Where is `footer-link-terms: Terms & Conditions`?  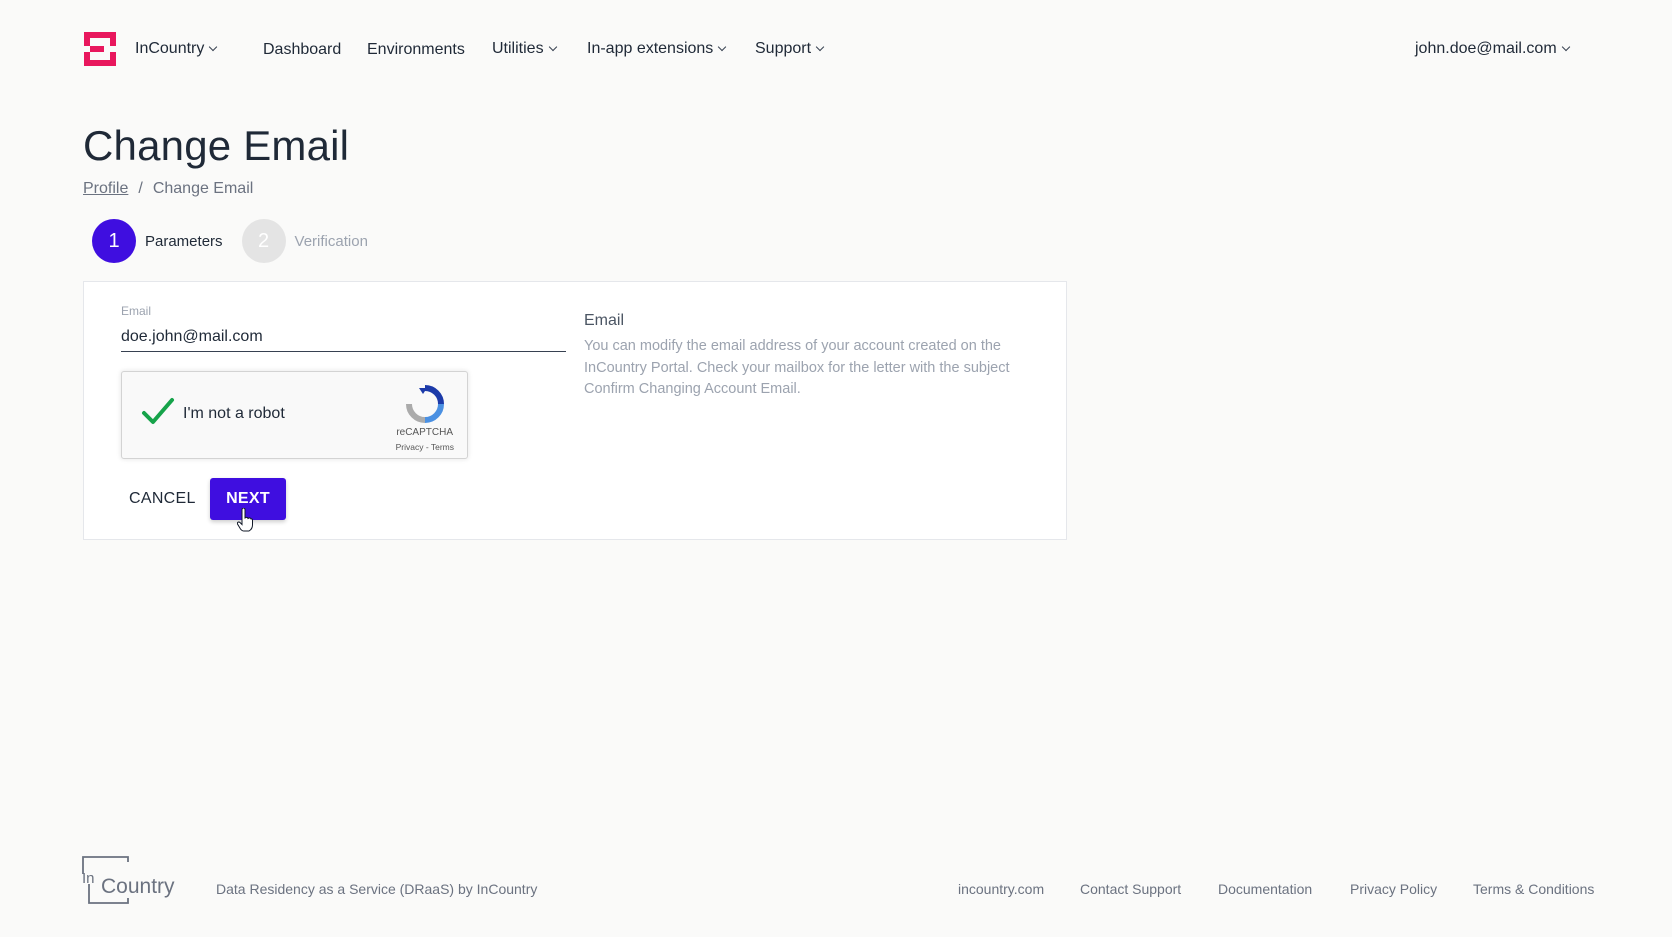 footer-link-terms: Terms & Conditions is located at coordinates (1533, 889).